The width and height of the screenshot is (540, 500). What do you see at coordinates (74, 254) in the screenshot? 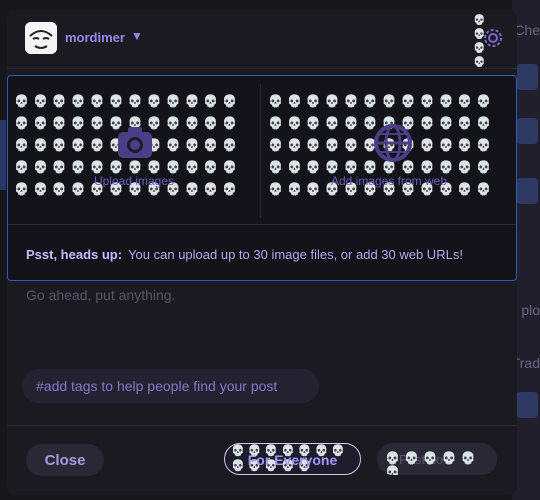
I see `notice-title: Psst, heads up:` at bounding box center [74, 254].